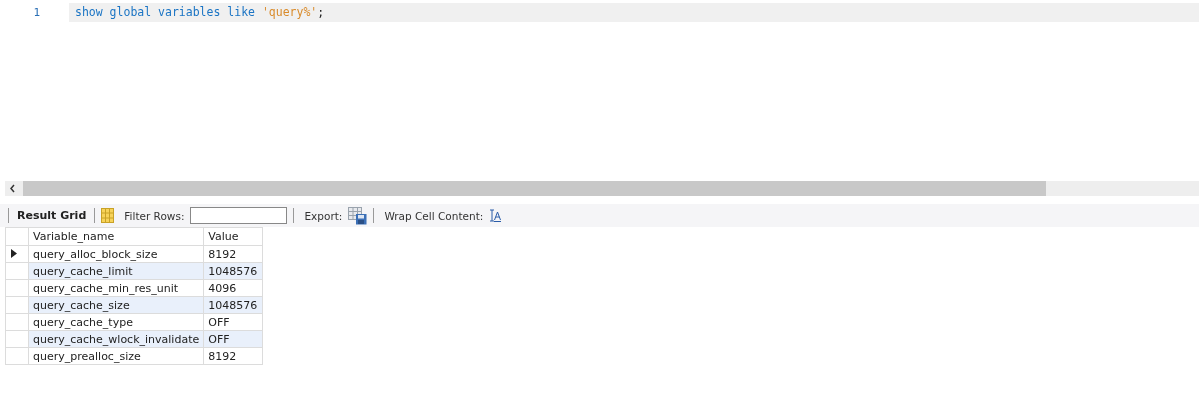 Image resolution: width=1199 pixels, height=409 pixels. Describe the element at coordinates (116, 288) in the screenshot. I see `table-cell: query_cache_min_res_unit` at that location.